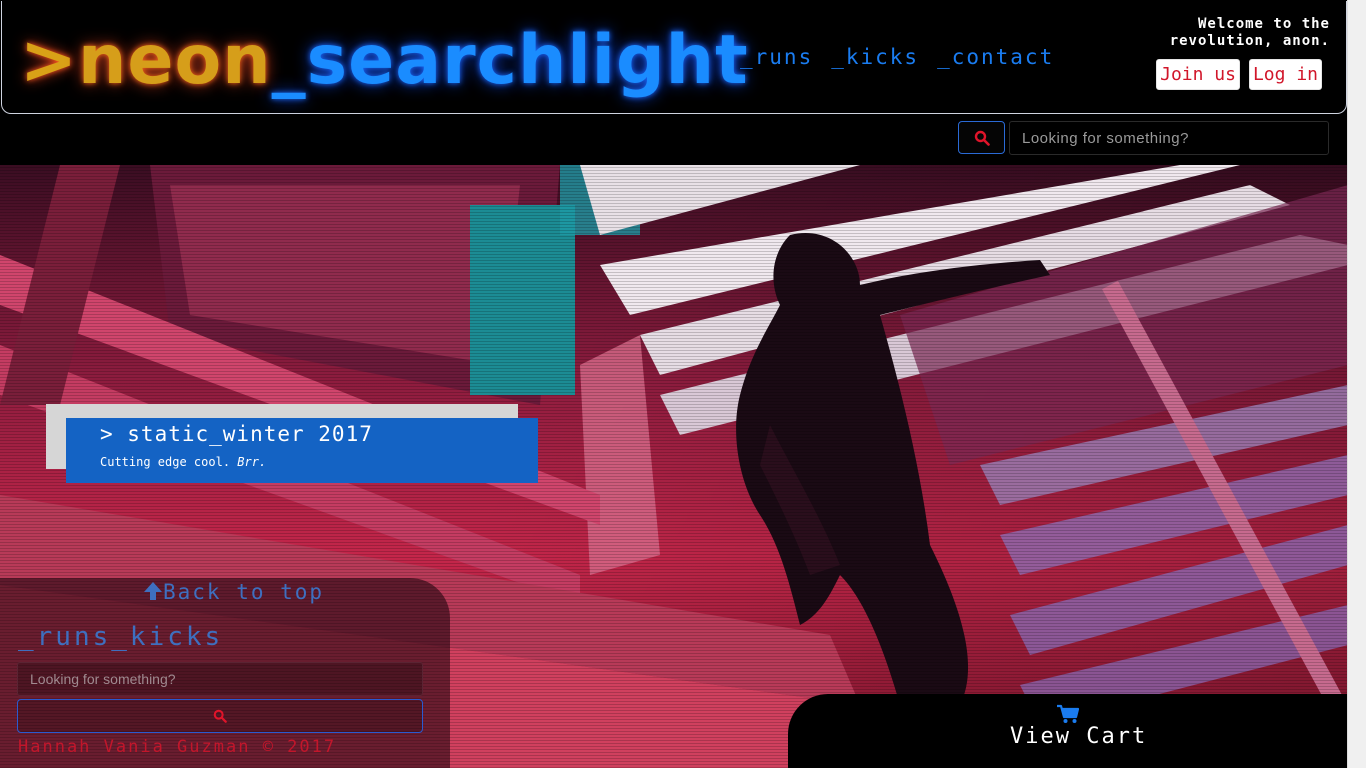  What do you see at coordinates (1079, 736) in the screenshot?
I see `view-cart-label: View Cart` at bounding box center [1079, 736].